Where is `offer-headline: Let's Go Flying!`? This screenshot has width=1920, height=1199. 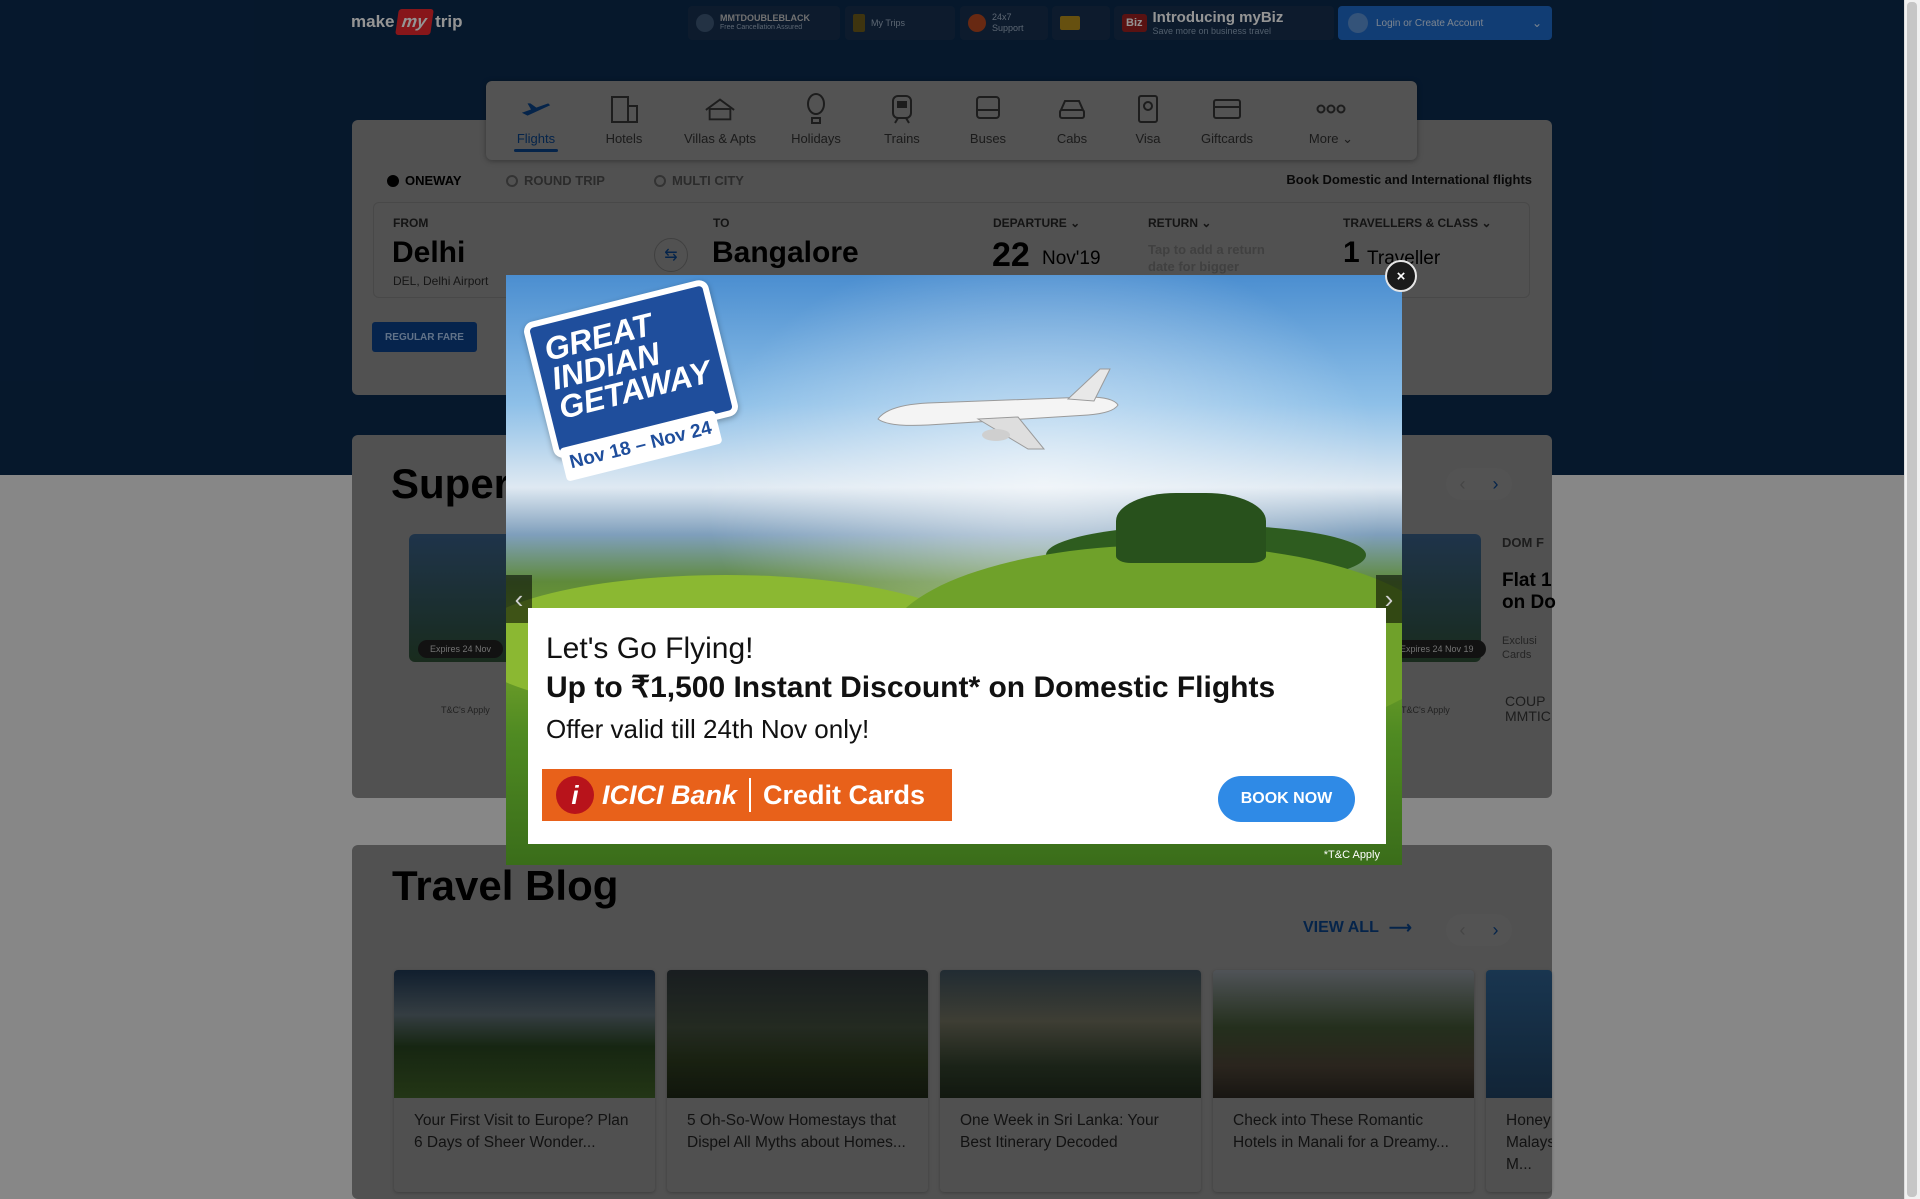 offer-headline: Let's Go Flying! is located at coordinates (650, 648).